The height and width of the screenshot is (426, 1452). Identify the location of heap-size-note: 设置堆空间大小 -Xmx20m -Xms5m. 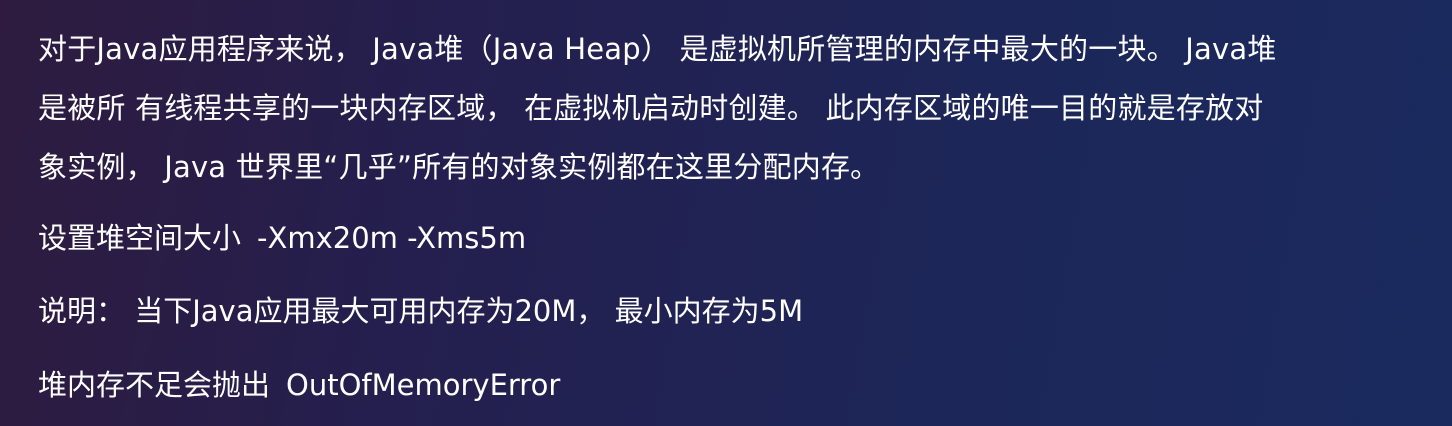
(282, 238).